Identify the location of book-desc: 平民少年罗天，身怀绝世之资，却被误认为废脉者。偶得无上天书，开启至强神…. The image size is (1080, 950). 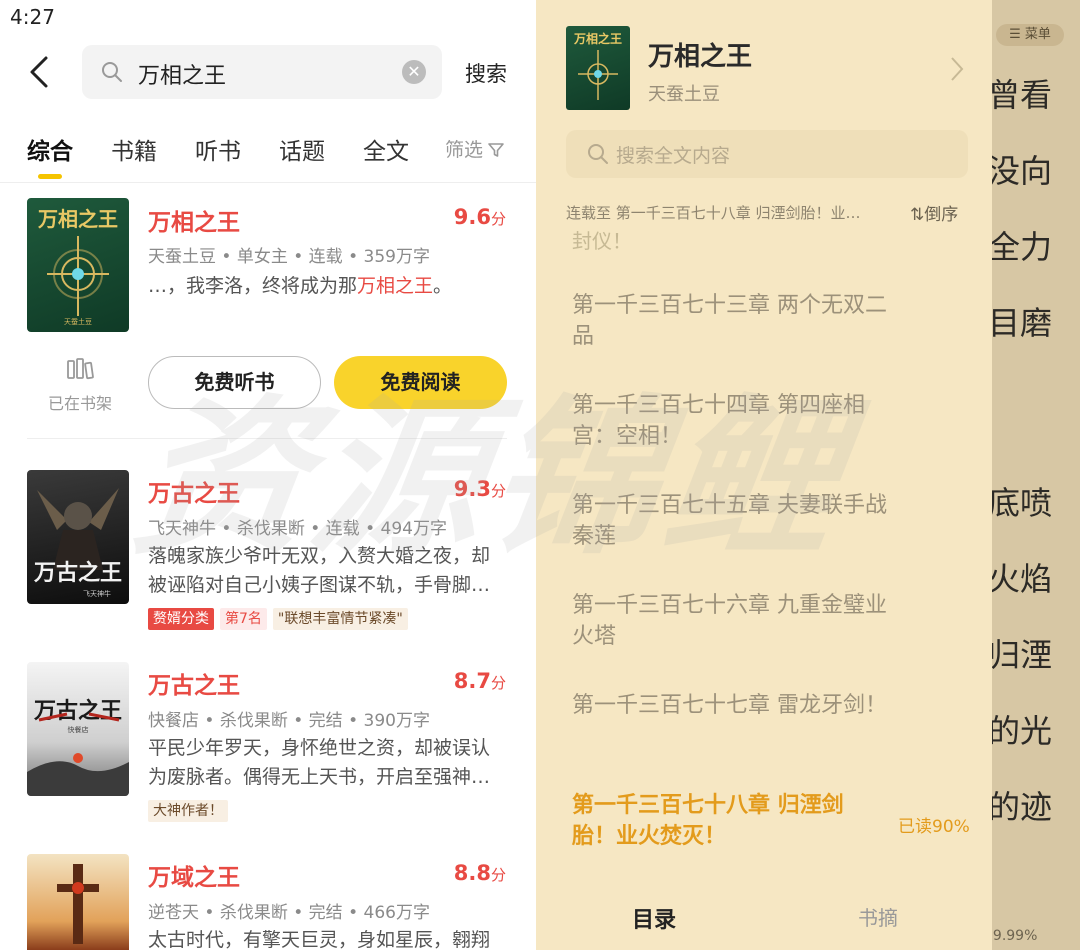
(319, 762).